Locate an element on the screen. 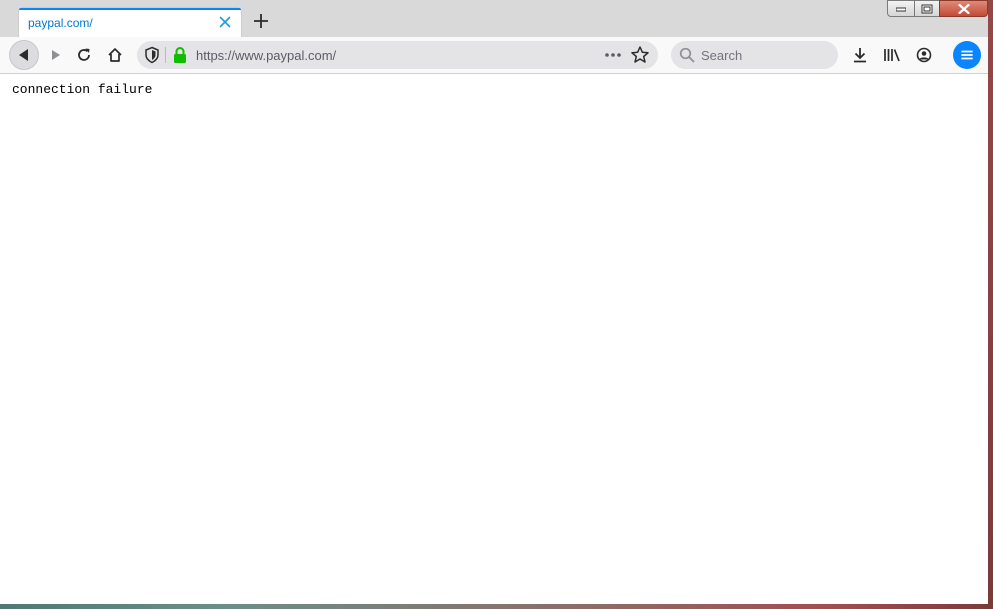 The image size is (993, 609). library-button is located at coordinates (892, 55).